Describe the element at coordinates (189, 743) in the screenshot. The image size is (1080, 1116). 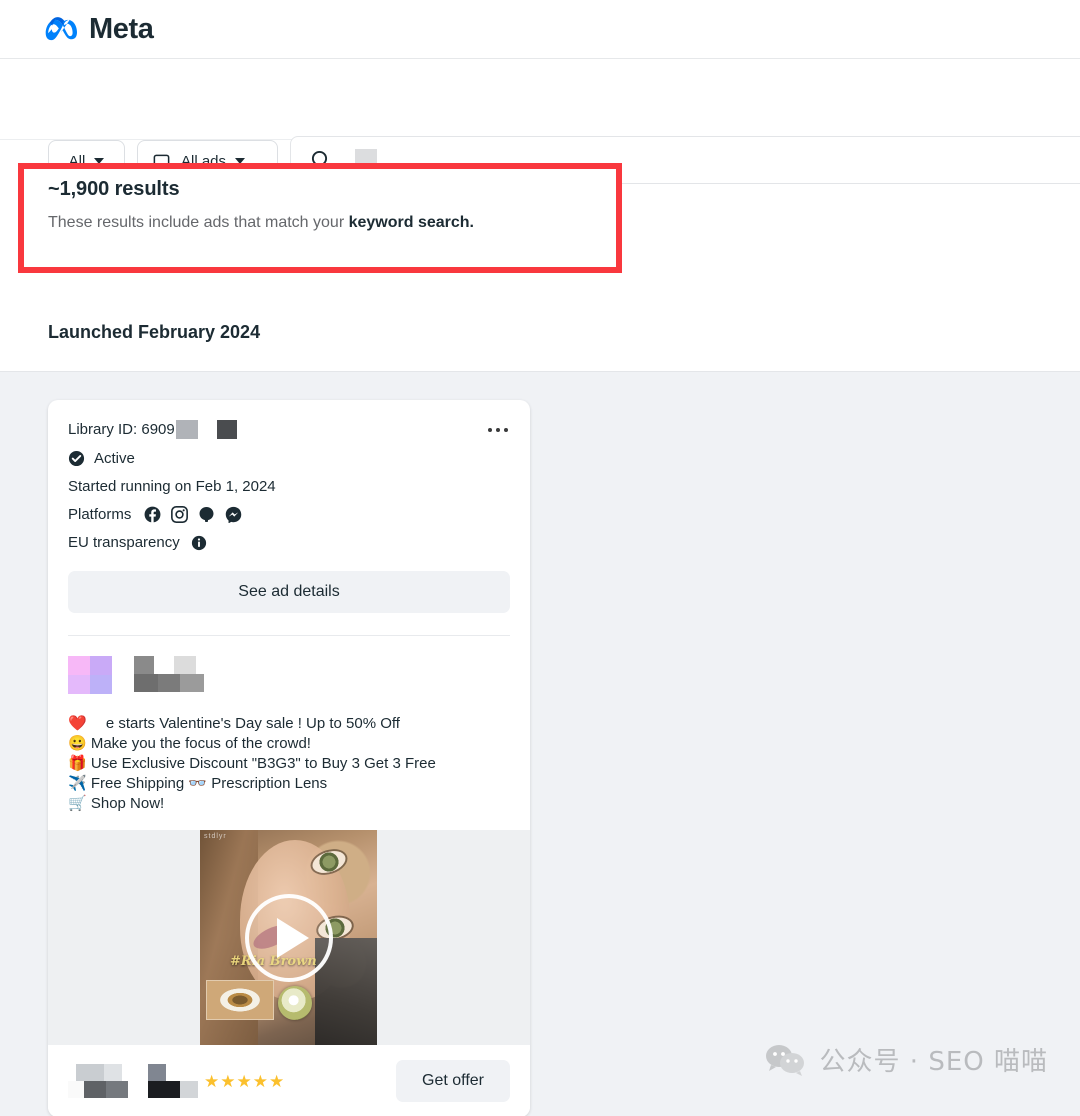
I see `ad-copy-line: 😀 Make you the focus of the crowd!` at that location.